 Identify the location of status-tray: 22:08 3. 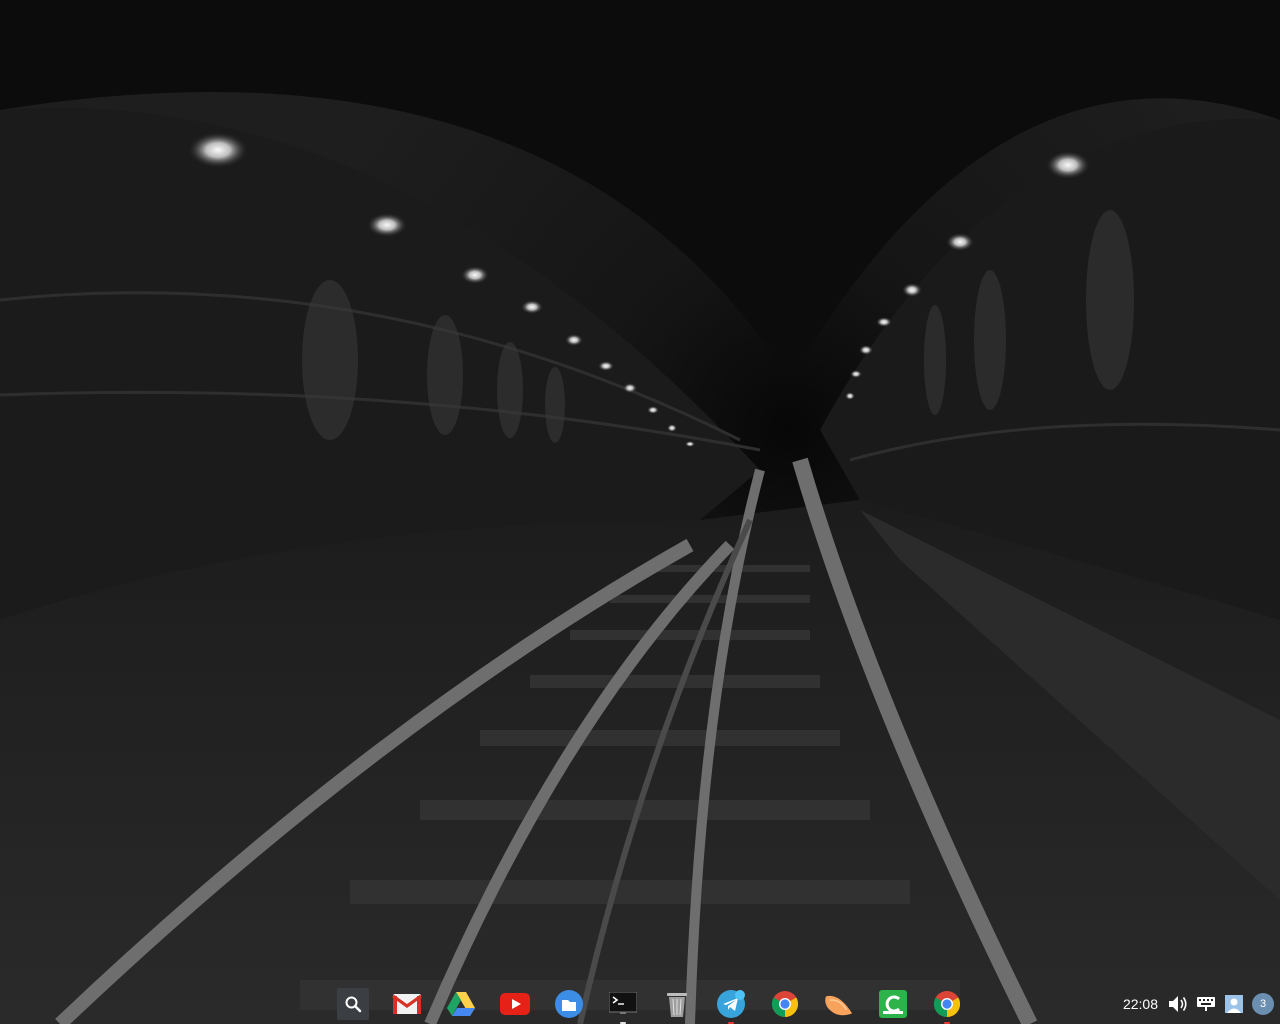
(1198, 1004).